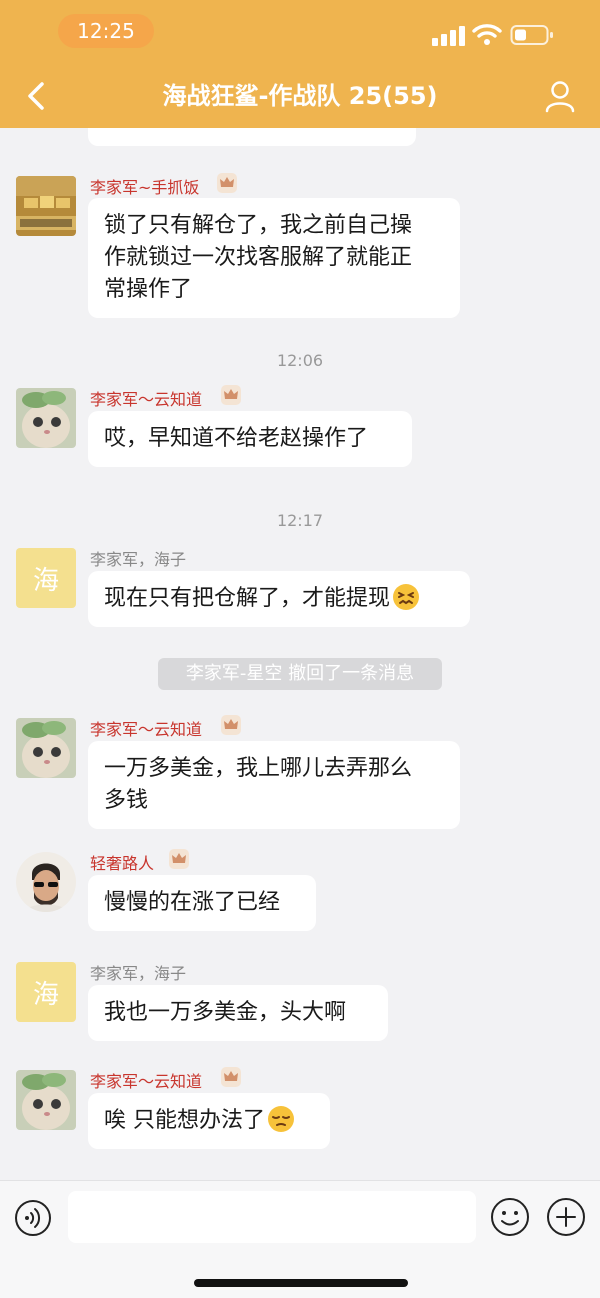 This screenshot has height=1298, width=600. What do you see at coordinates (560, 96) in the screenshot?
I see `group-info-button` at bounding box center [560, 96].